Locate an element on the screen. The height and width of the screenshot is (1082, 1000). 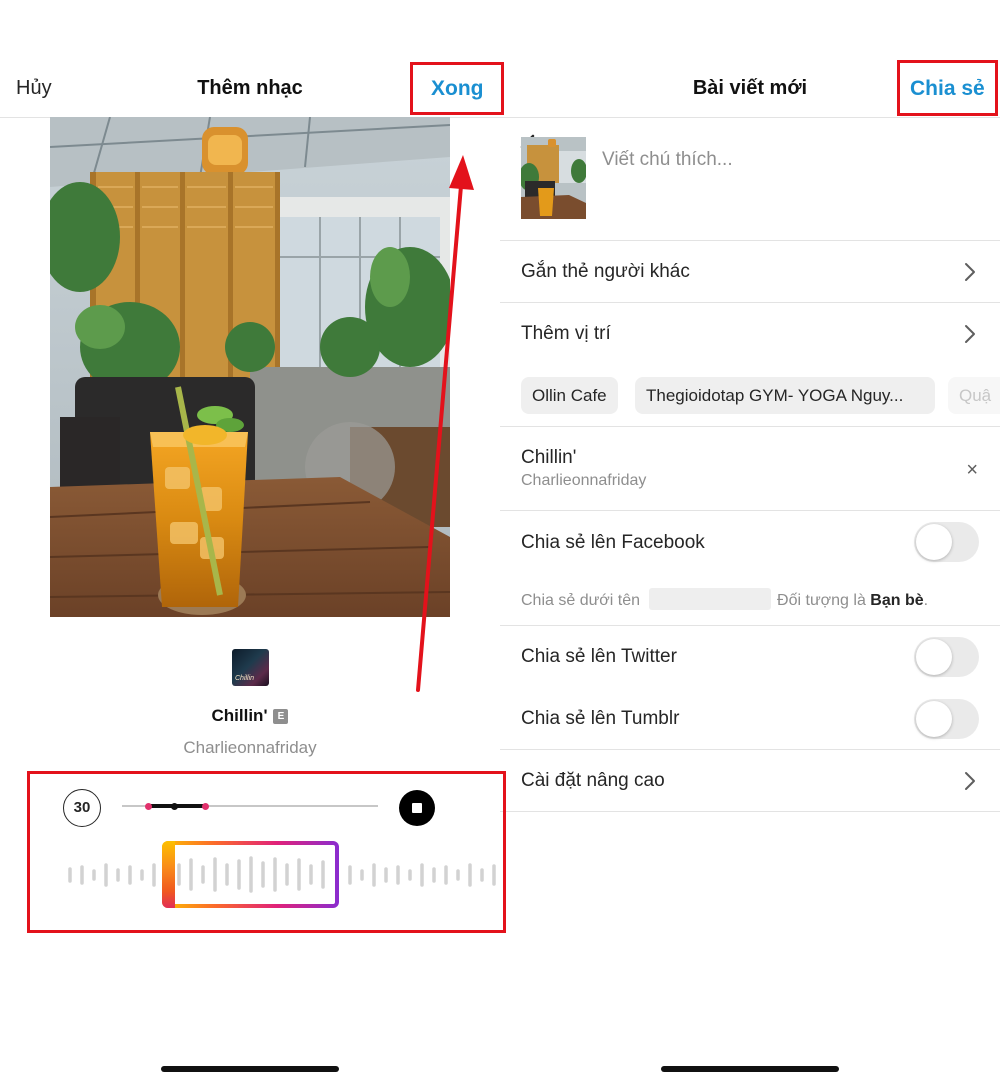
arrow-annotation is located at coordinates (445, 423).